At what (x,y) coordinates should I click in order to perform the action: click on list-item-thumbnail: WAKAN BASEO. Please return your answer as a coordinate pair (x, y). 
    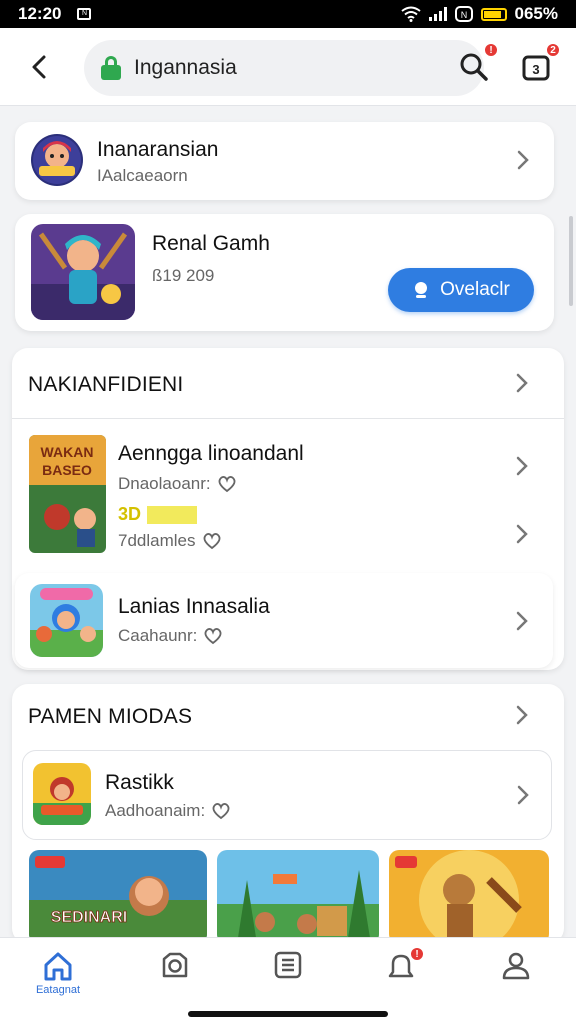
    Looking at the image, I should click on (67, 494).